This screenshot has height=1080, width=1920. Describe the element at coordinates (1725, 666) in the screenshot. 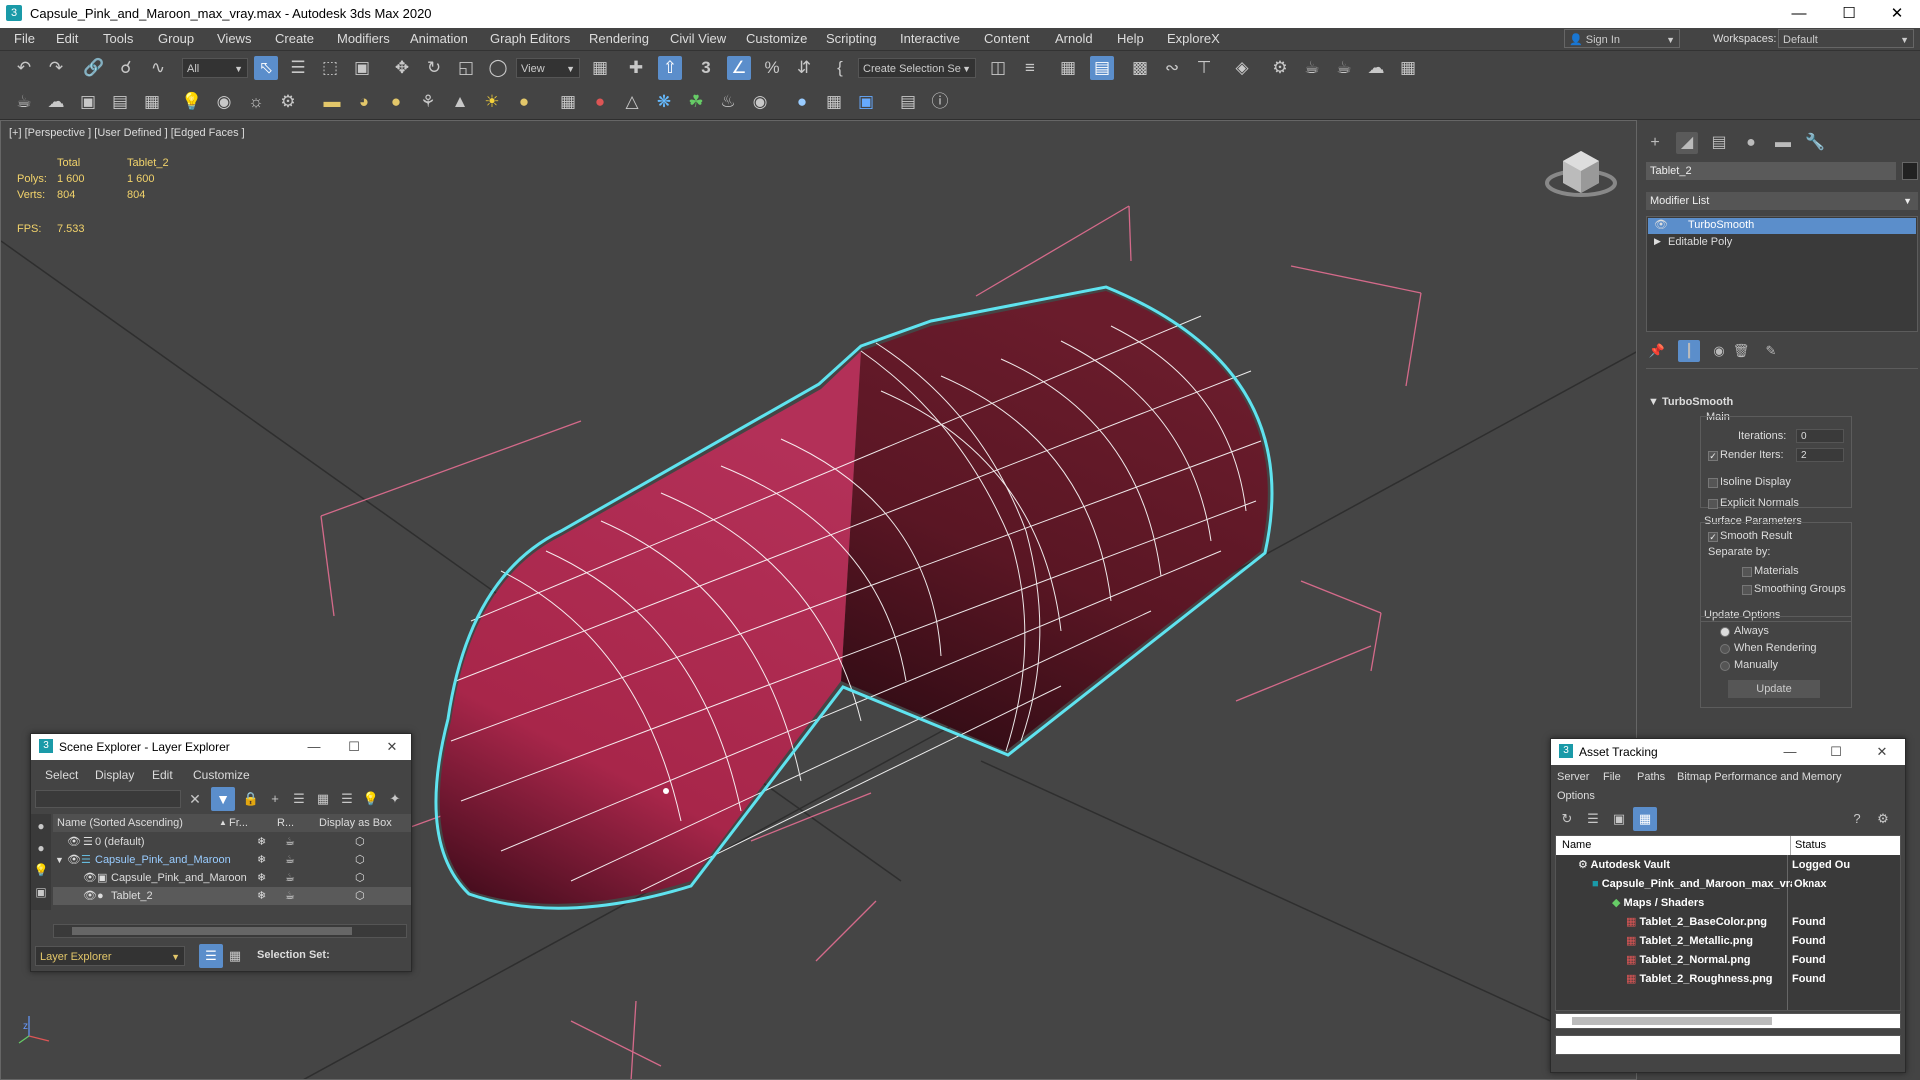

I see `manually-radio` at that location.